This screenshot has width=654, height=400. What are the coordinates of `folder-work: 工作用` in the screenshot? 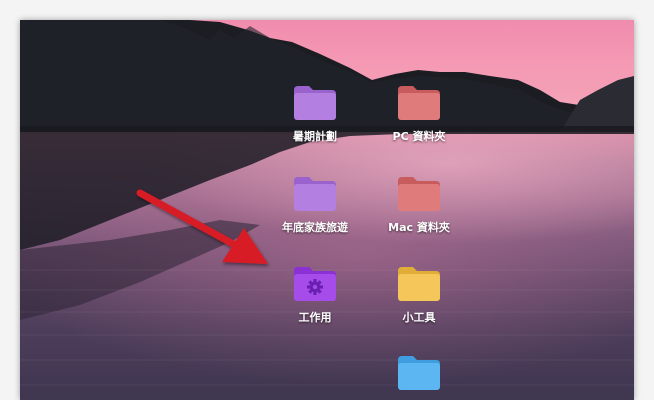 It's located at (315, 294).